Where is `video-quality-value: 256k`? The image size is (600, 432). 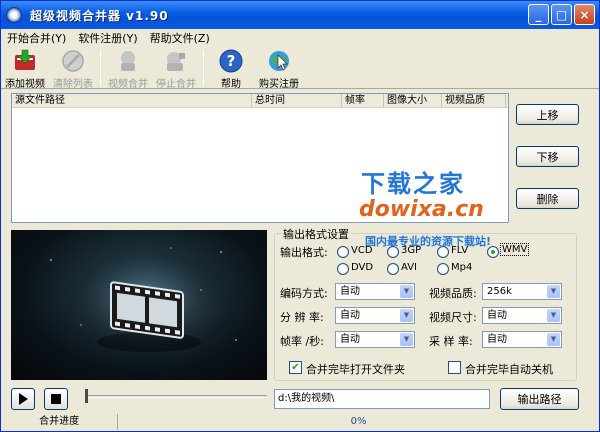
video-quality-value: 256k is located at coordinates (499, 291).